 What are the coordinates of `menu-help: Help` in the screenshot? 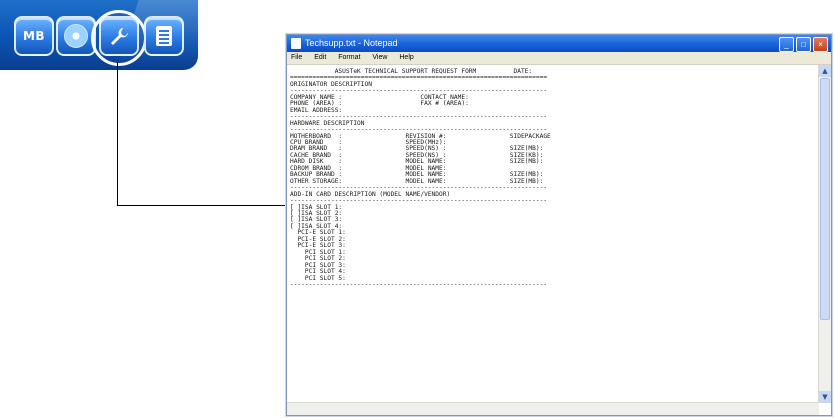 It's located at (406, 57).